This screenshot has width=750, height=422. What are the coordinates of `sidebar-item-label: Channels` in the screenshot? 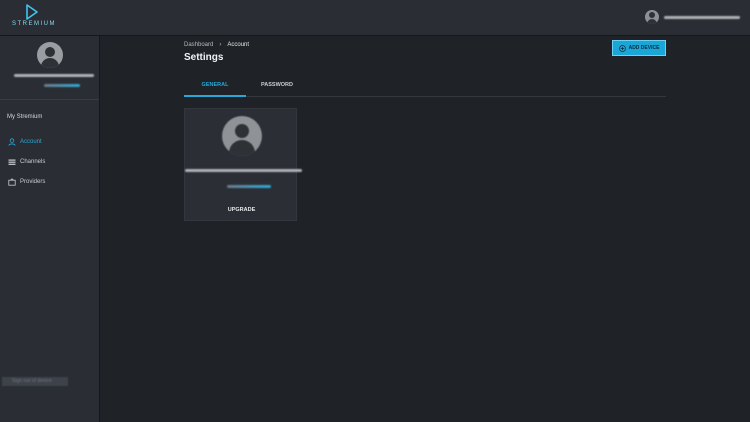 It's located at (33, 162).